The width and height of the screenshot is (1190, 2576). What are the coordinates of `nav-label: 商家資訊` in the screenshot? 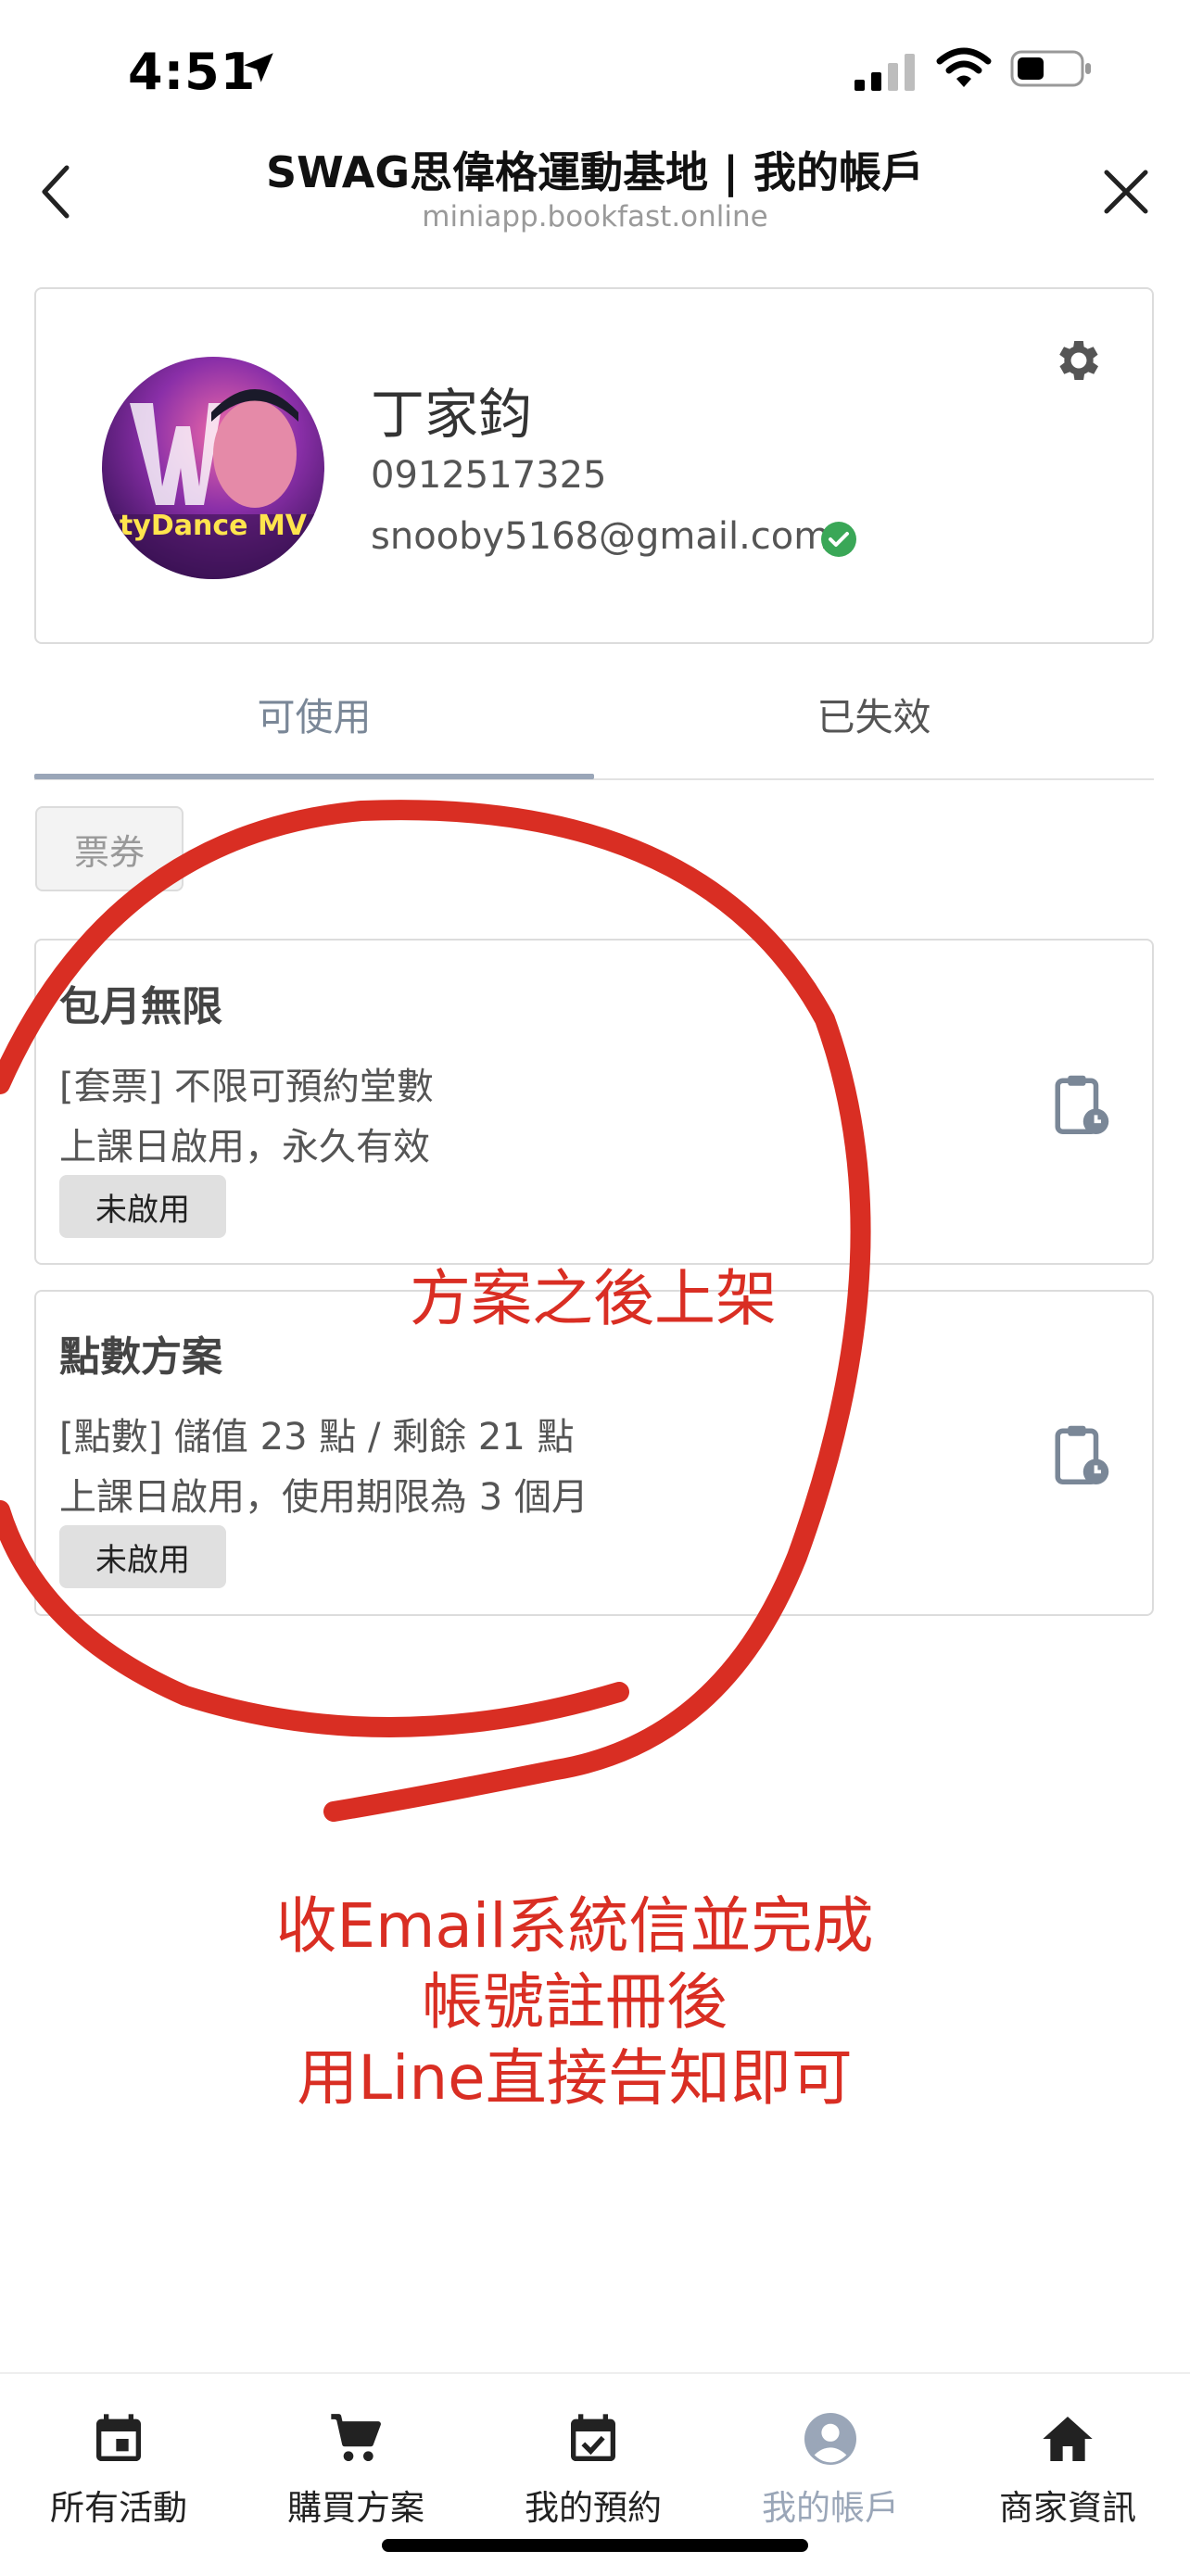 It's located at (1067, 2508).